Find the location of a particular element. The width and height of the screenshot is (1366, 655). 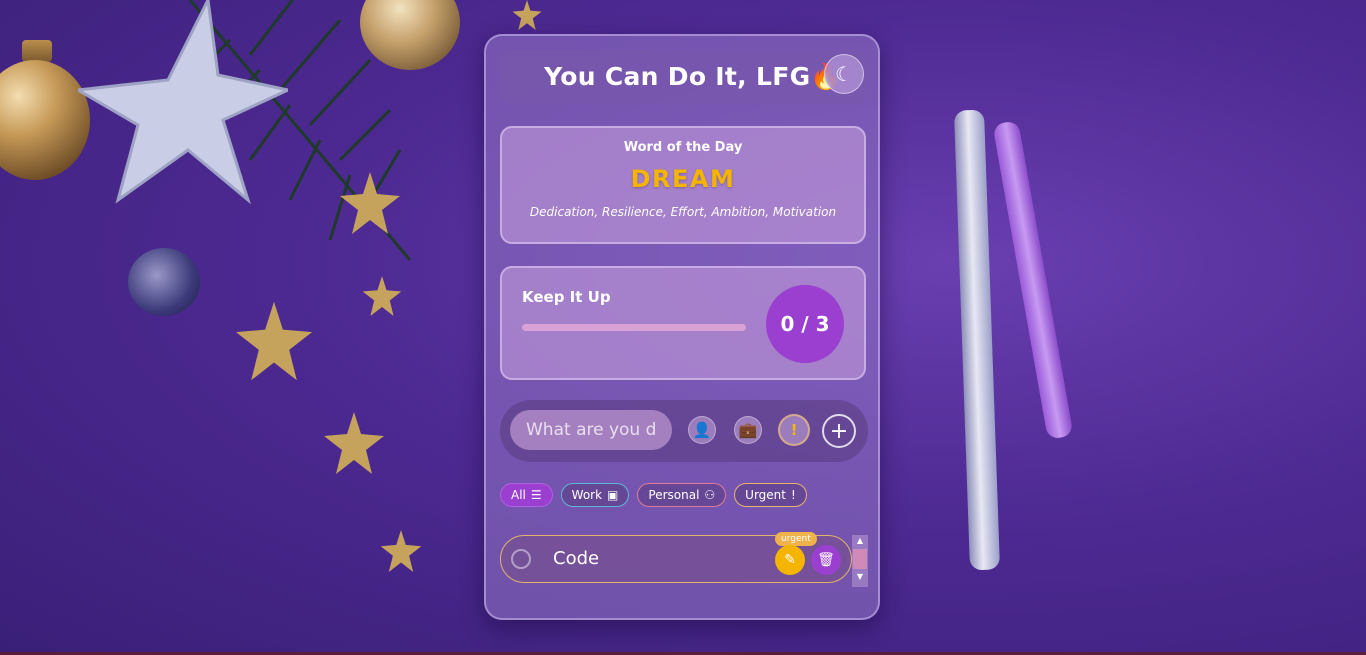

trash-icon: 🗑 is located at coordinates (826, 560).